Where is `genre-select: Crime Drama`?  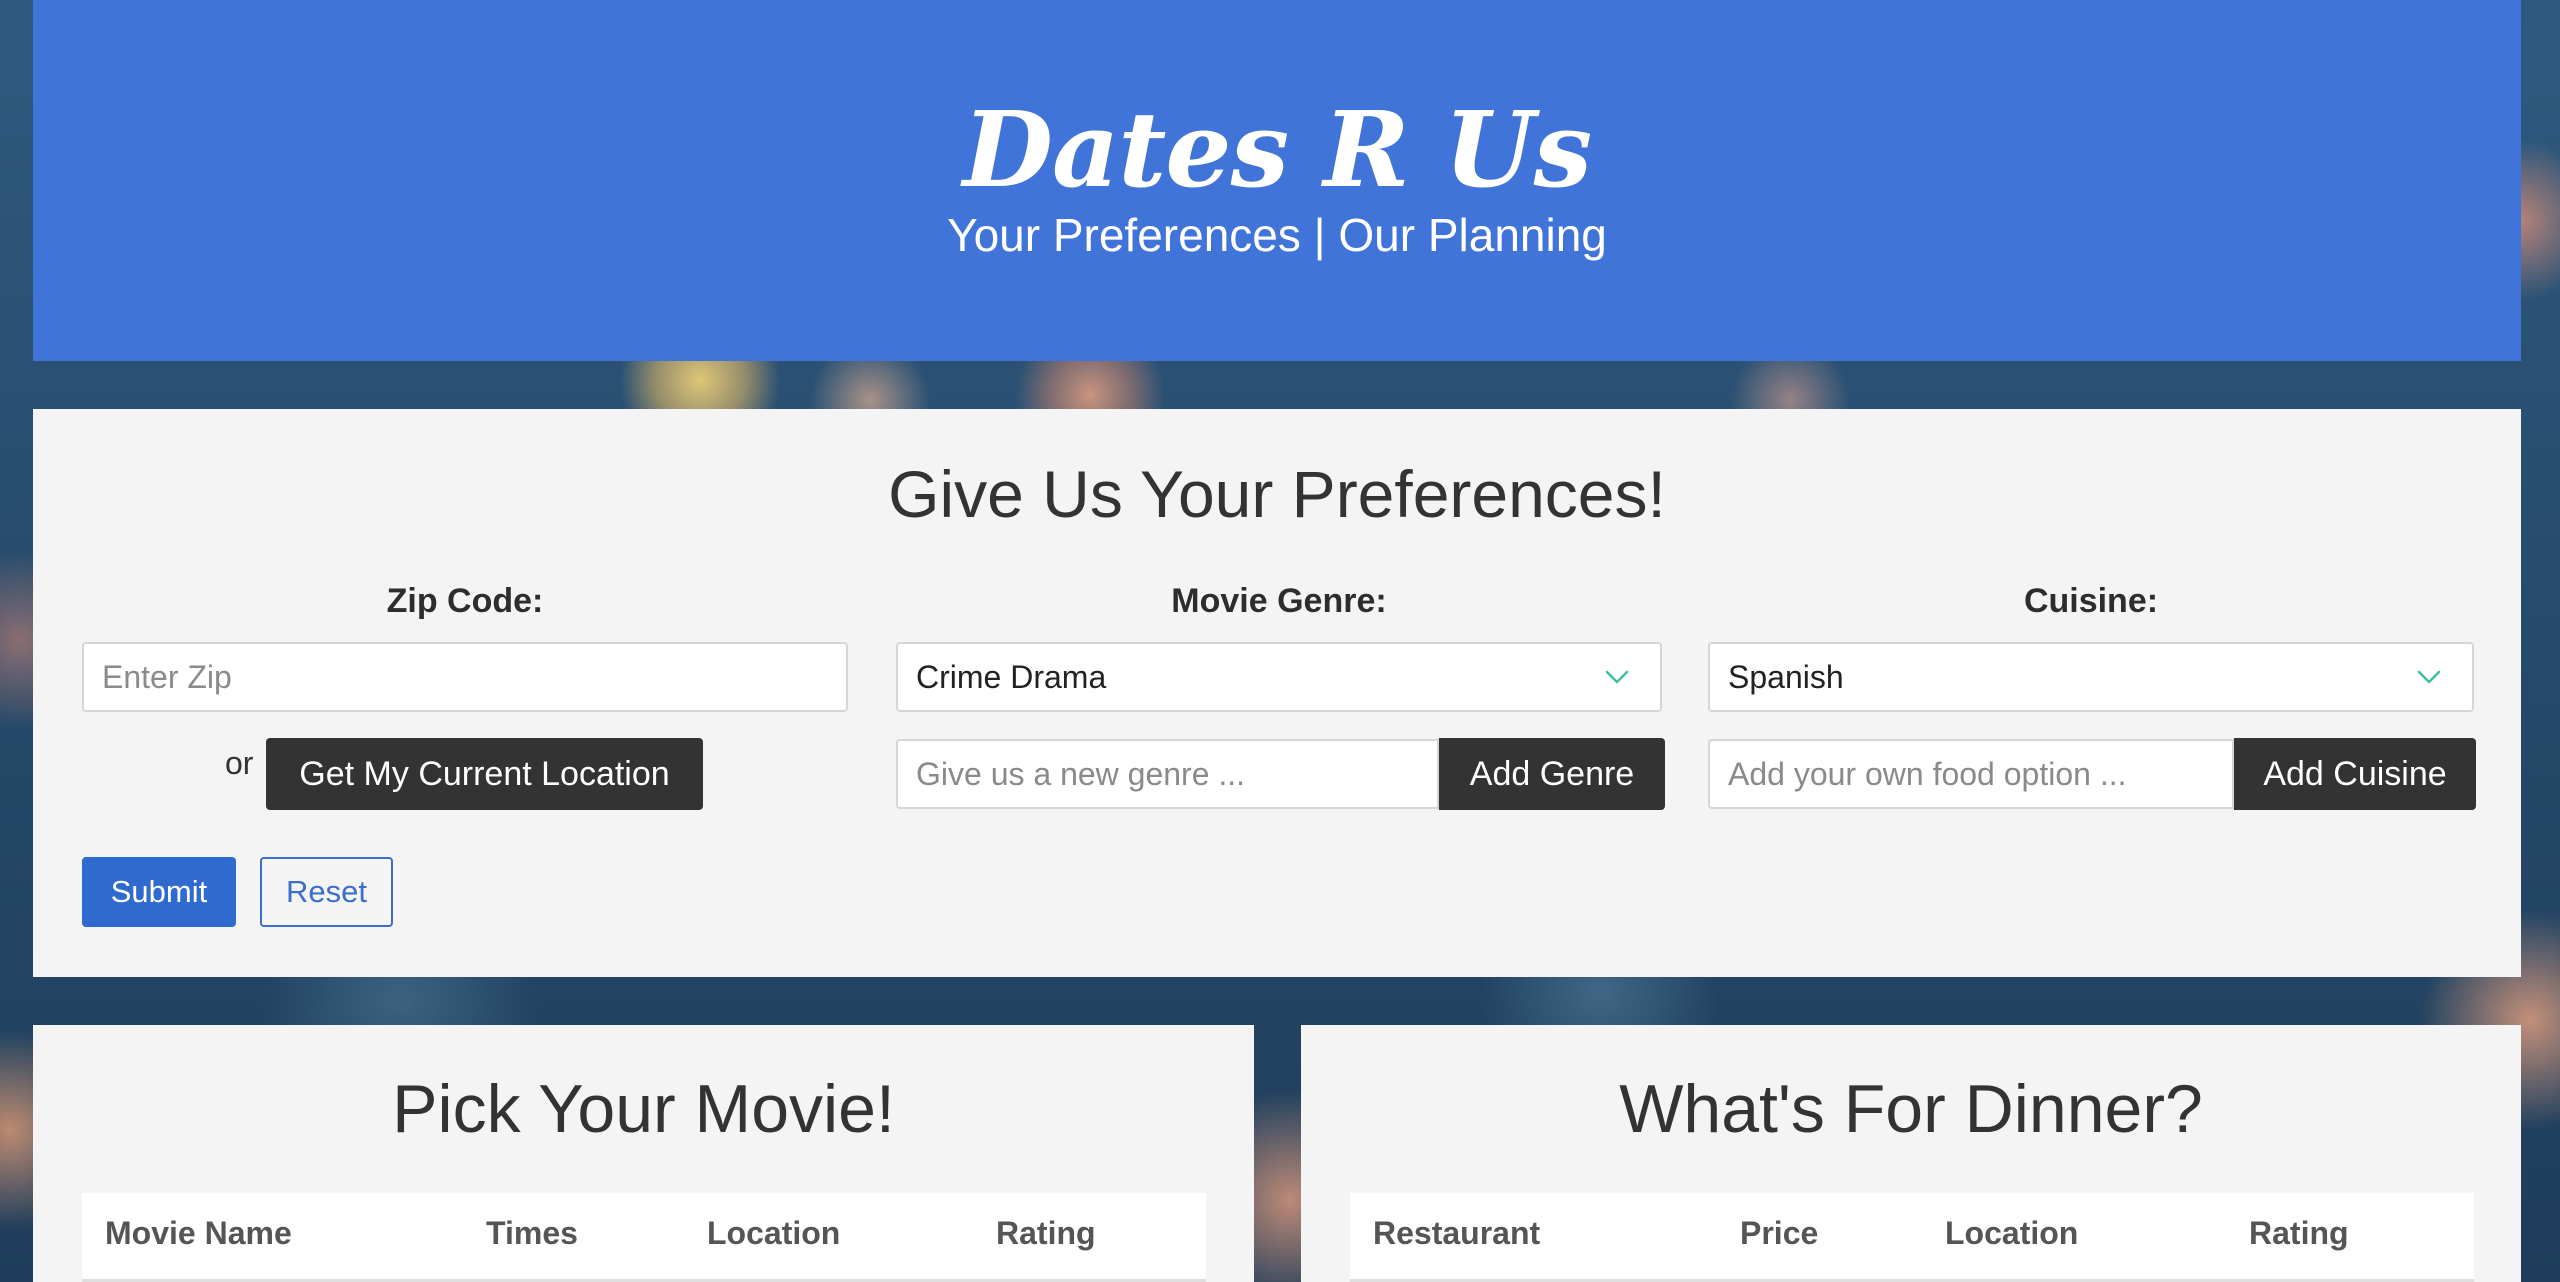 genre-select: Crime Drama is located at coordinates (1279, 677).